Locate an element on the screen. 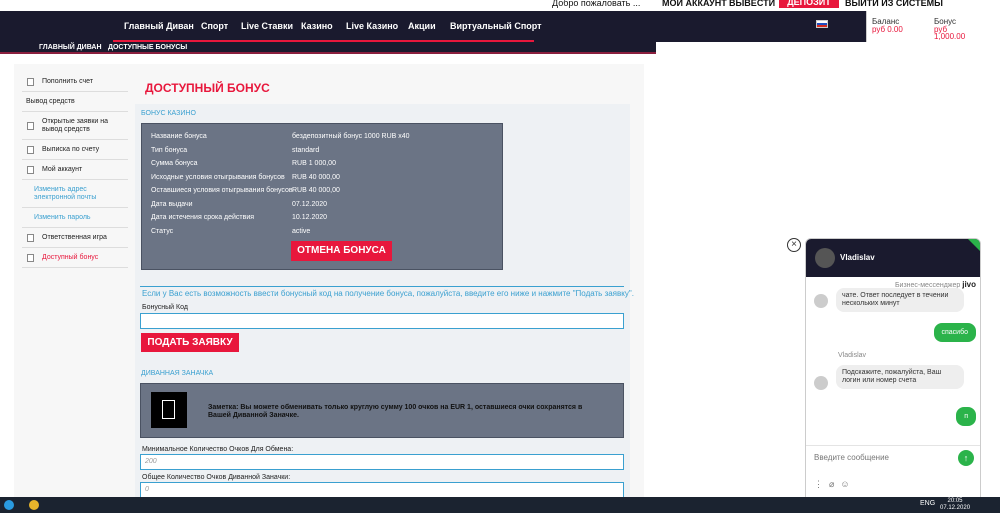 Image resolution: width=1000 pixels, height=513 pixels. statement-icon is located at coordinates (30, 150).